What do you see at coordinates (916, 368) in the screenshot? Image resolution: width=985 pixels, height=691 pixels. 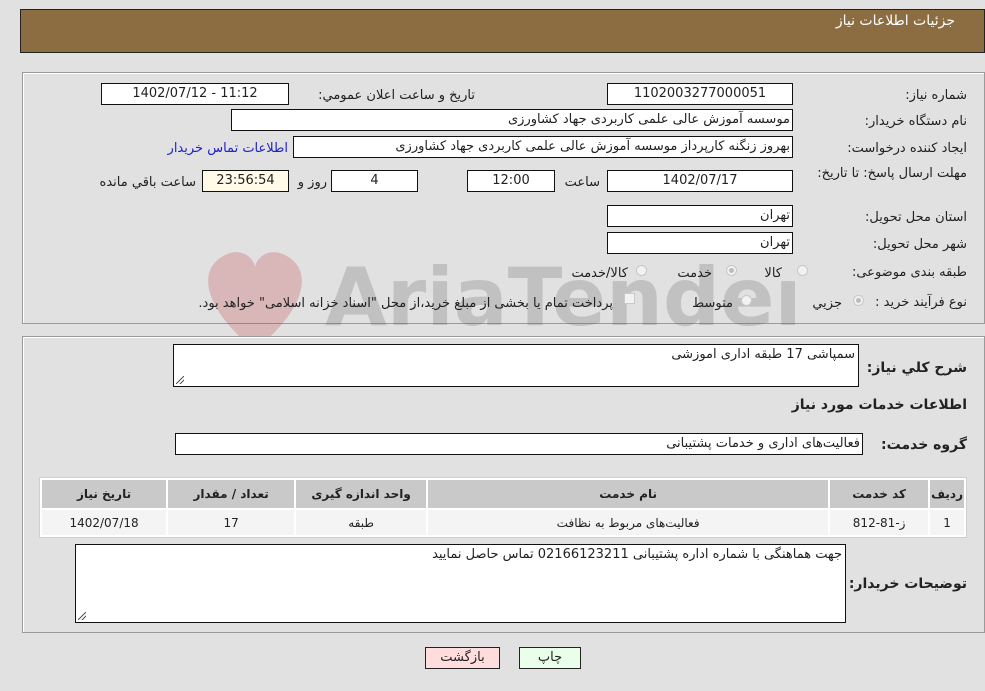 I see `summary-label: شرح کلي نياز:` at bounding box center [916, 368].